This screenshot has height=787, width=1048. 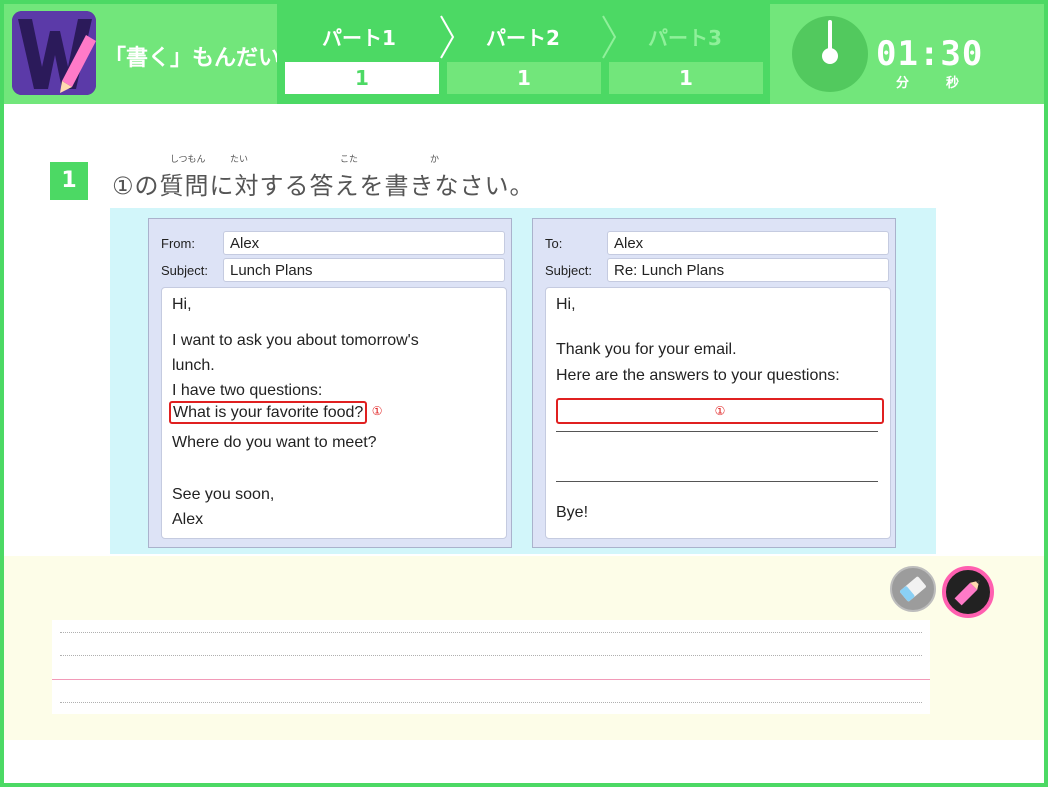 I want to click on eraser-icon, so click(x=913, y=589).